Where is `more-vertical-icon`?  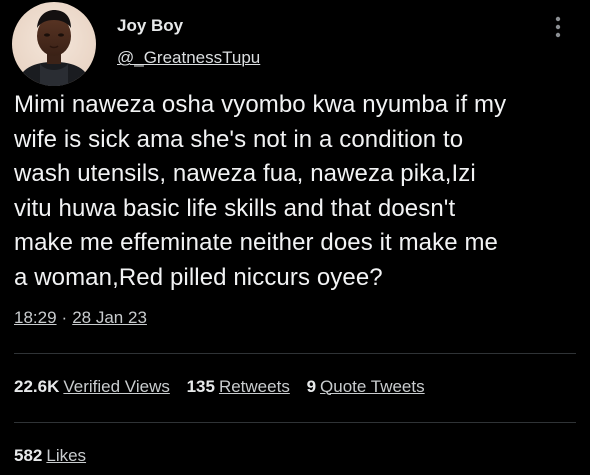
more-vertical-icon is located at coordinates (558, 27).